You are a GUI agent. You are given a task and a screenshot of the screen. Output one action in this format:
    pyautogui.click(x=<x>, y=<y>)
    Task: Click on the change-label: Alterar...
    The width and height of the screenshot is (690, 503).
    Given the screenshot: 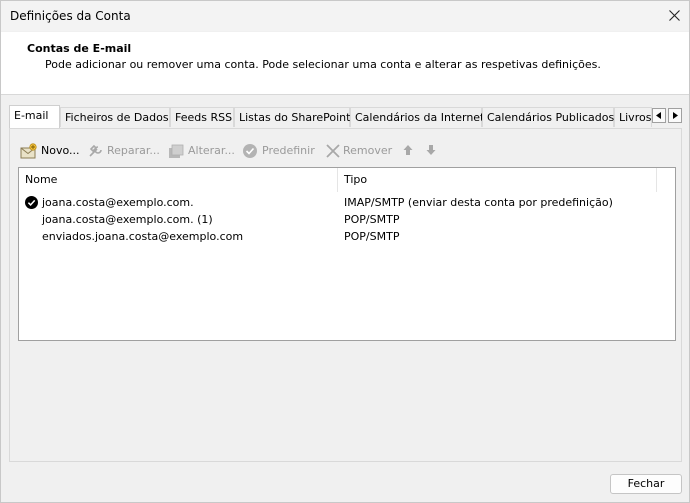 What is the action you would take?
    pyautogui.click(x=211, y=150)
    